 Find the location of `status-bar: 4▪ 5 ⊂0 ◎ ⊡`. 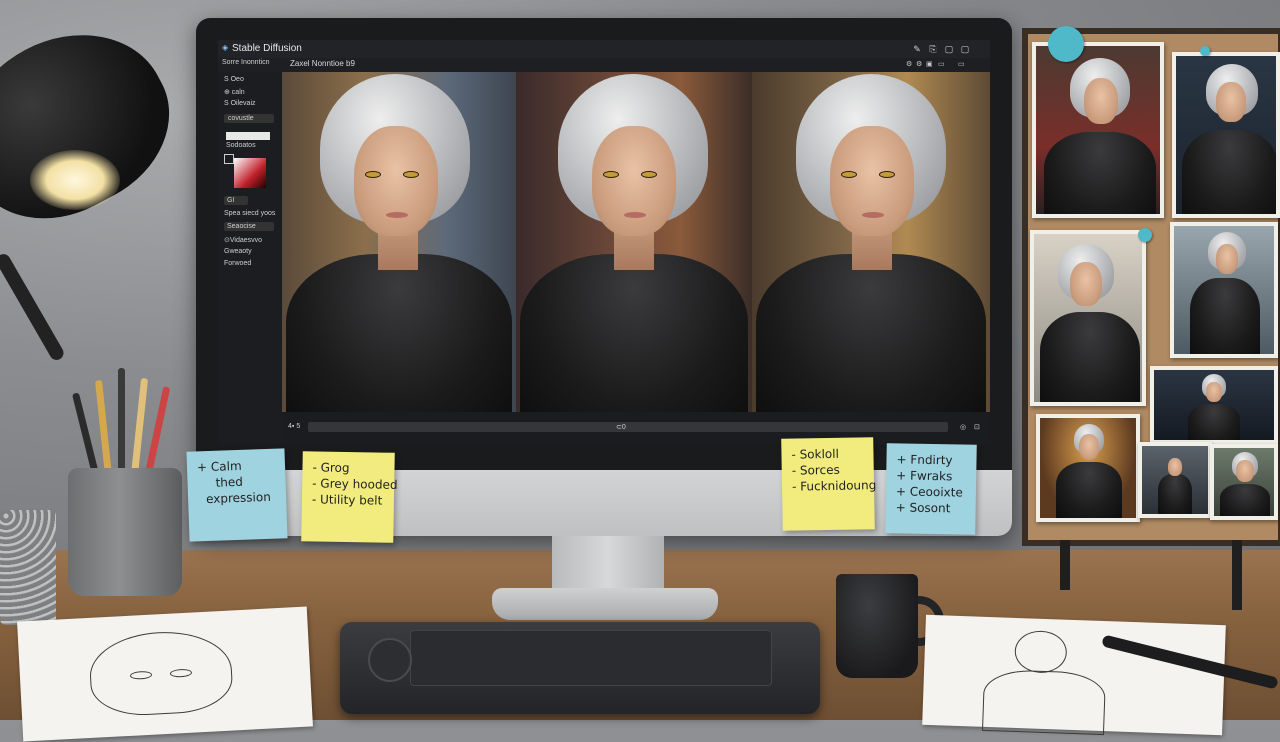

status-bar: 4▪ 5 ⊂0 ◎ ⊡ is located at coordinates (636, 428).